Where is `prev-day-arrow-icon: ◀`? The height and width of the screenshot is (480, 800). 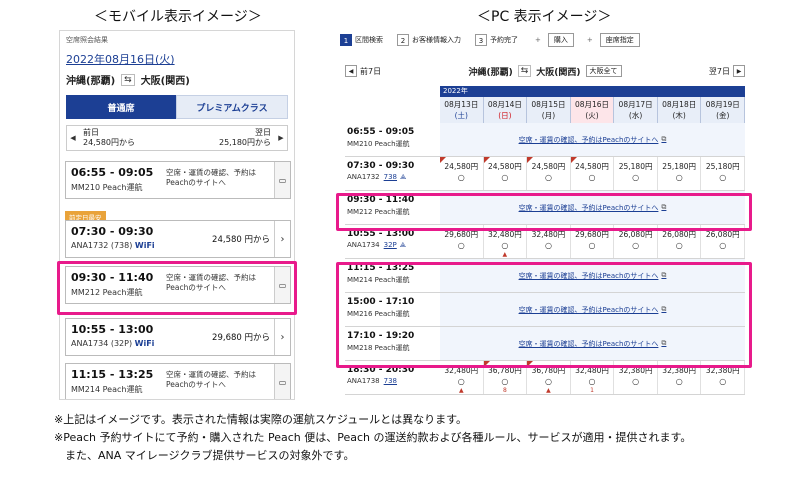 prev-day-arrow-icon: ◀ is located at coordinates (73, 138).